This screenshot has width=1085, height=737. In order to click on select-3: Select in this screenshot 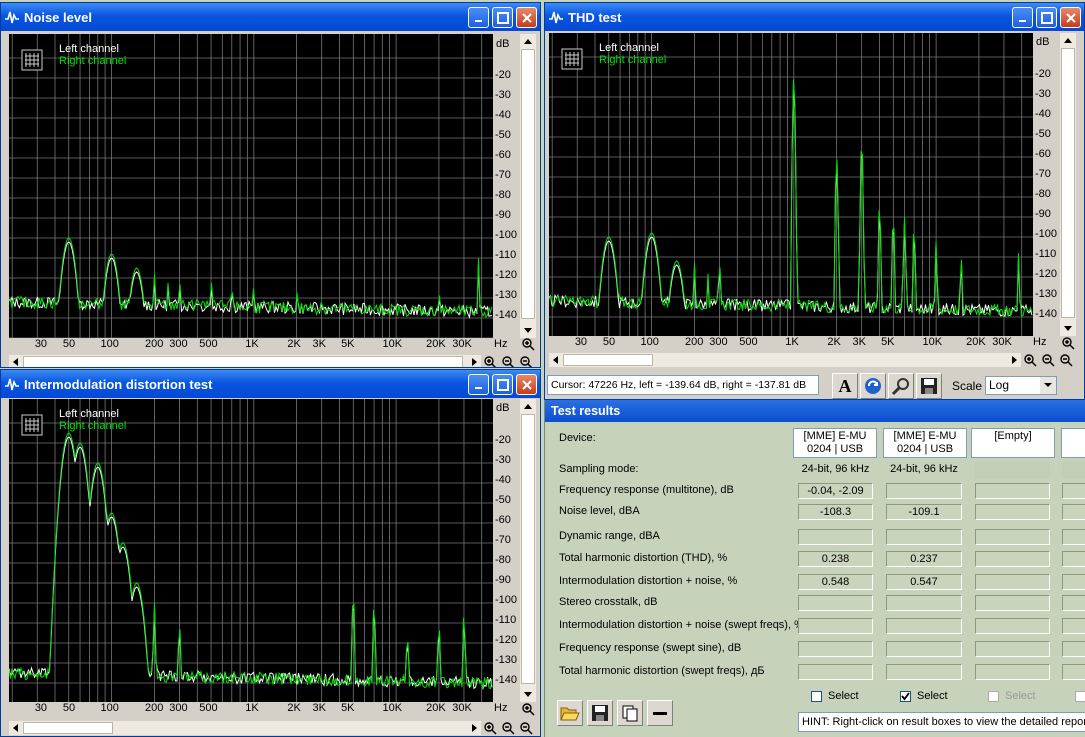, I will do `click(1012, 696)`.